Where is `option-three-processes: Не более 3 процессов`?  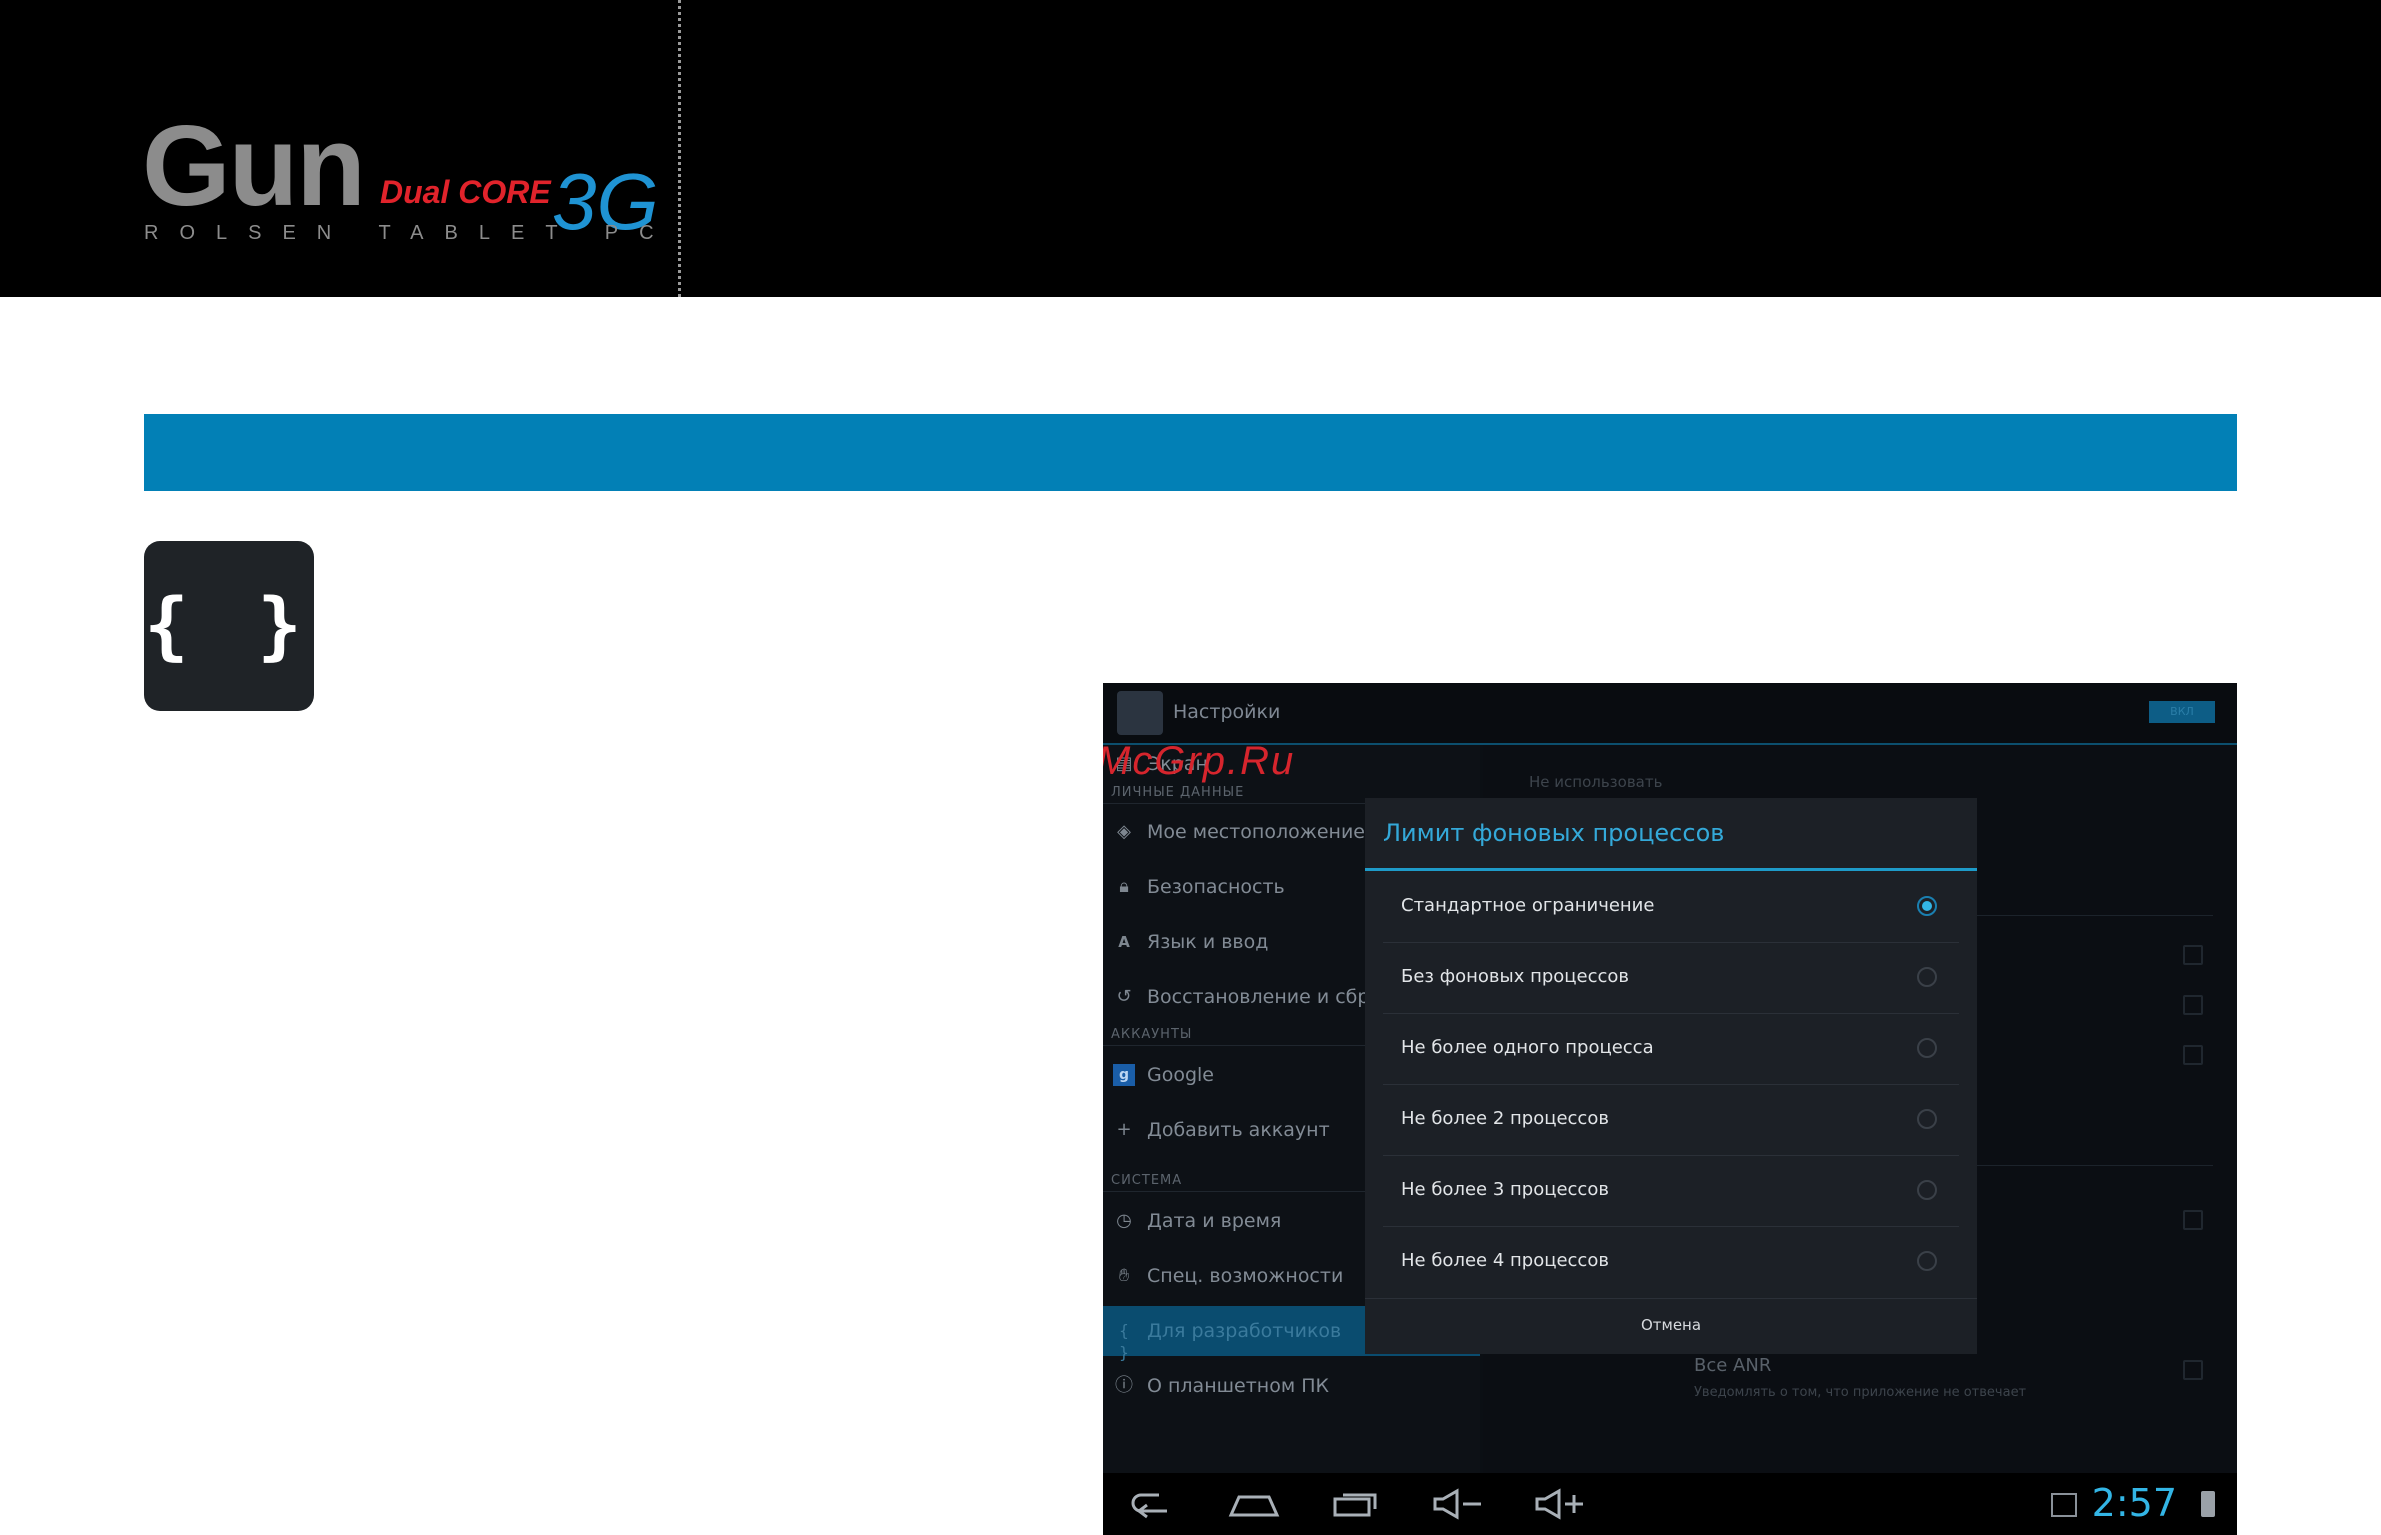 option-three-processes: Не более 3 процессов is located at coordinates (1671, 1191).